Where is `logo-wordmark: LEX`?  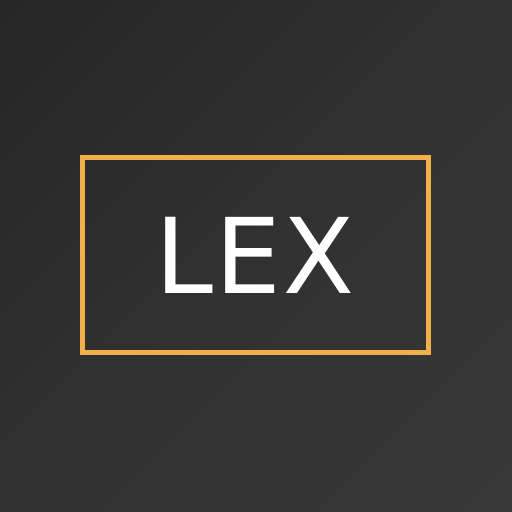
logo-wordmark: LEX is located at coordinates (255, 257).